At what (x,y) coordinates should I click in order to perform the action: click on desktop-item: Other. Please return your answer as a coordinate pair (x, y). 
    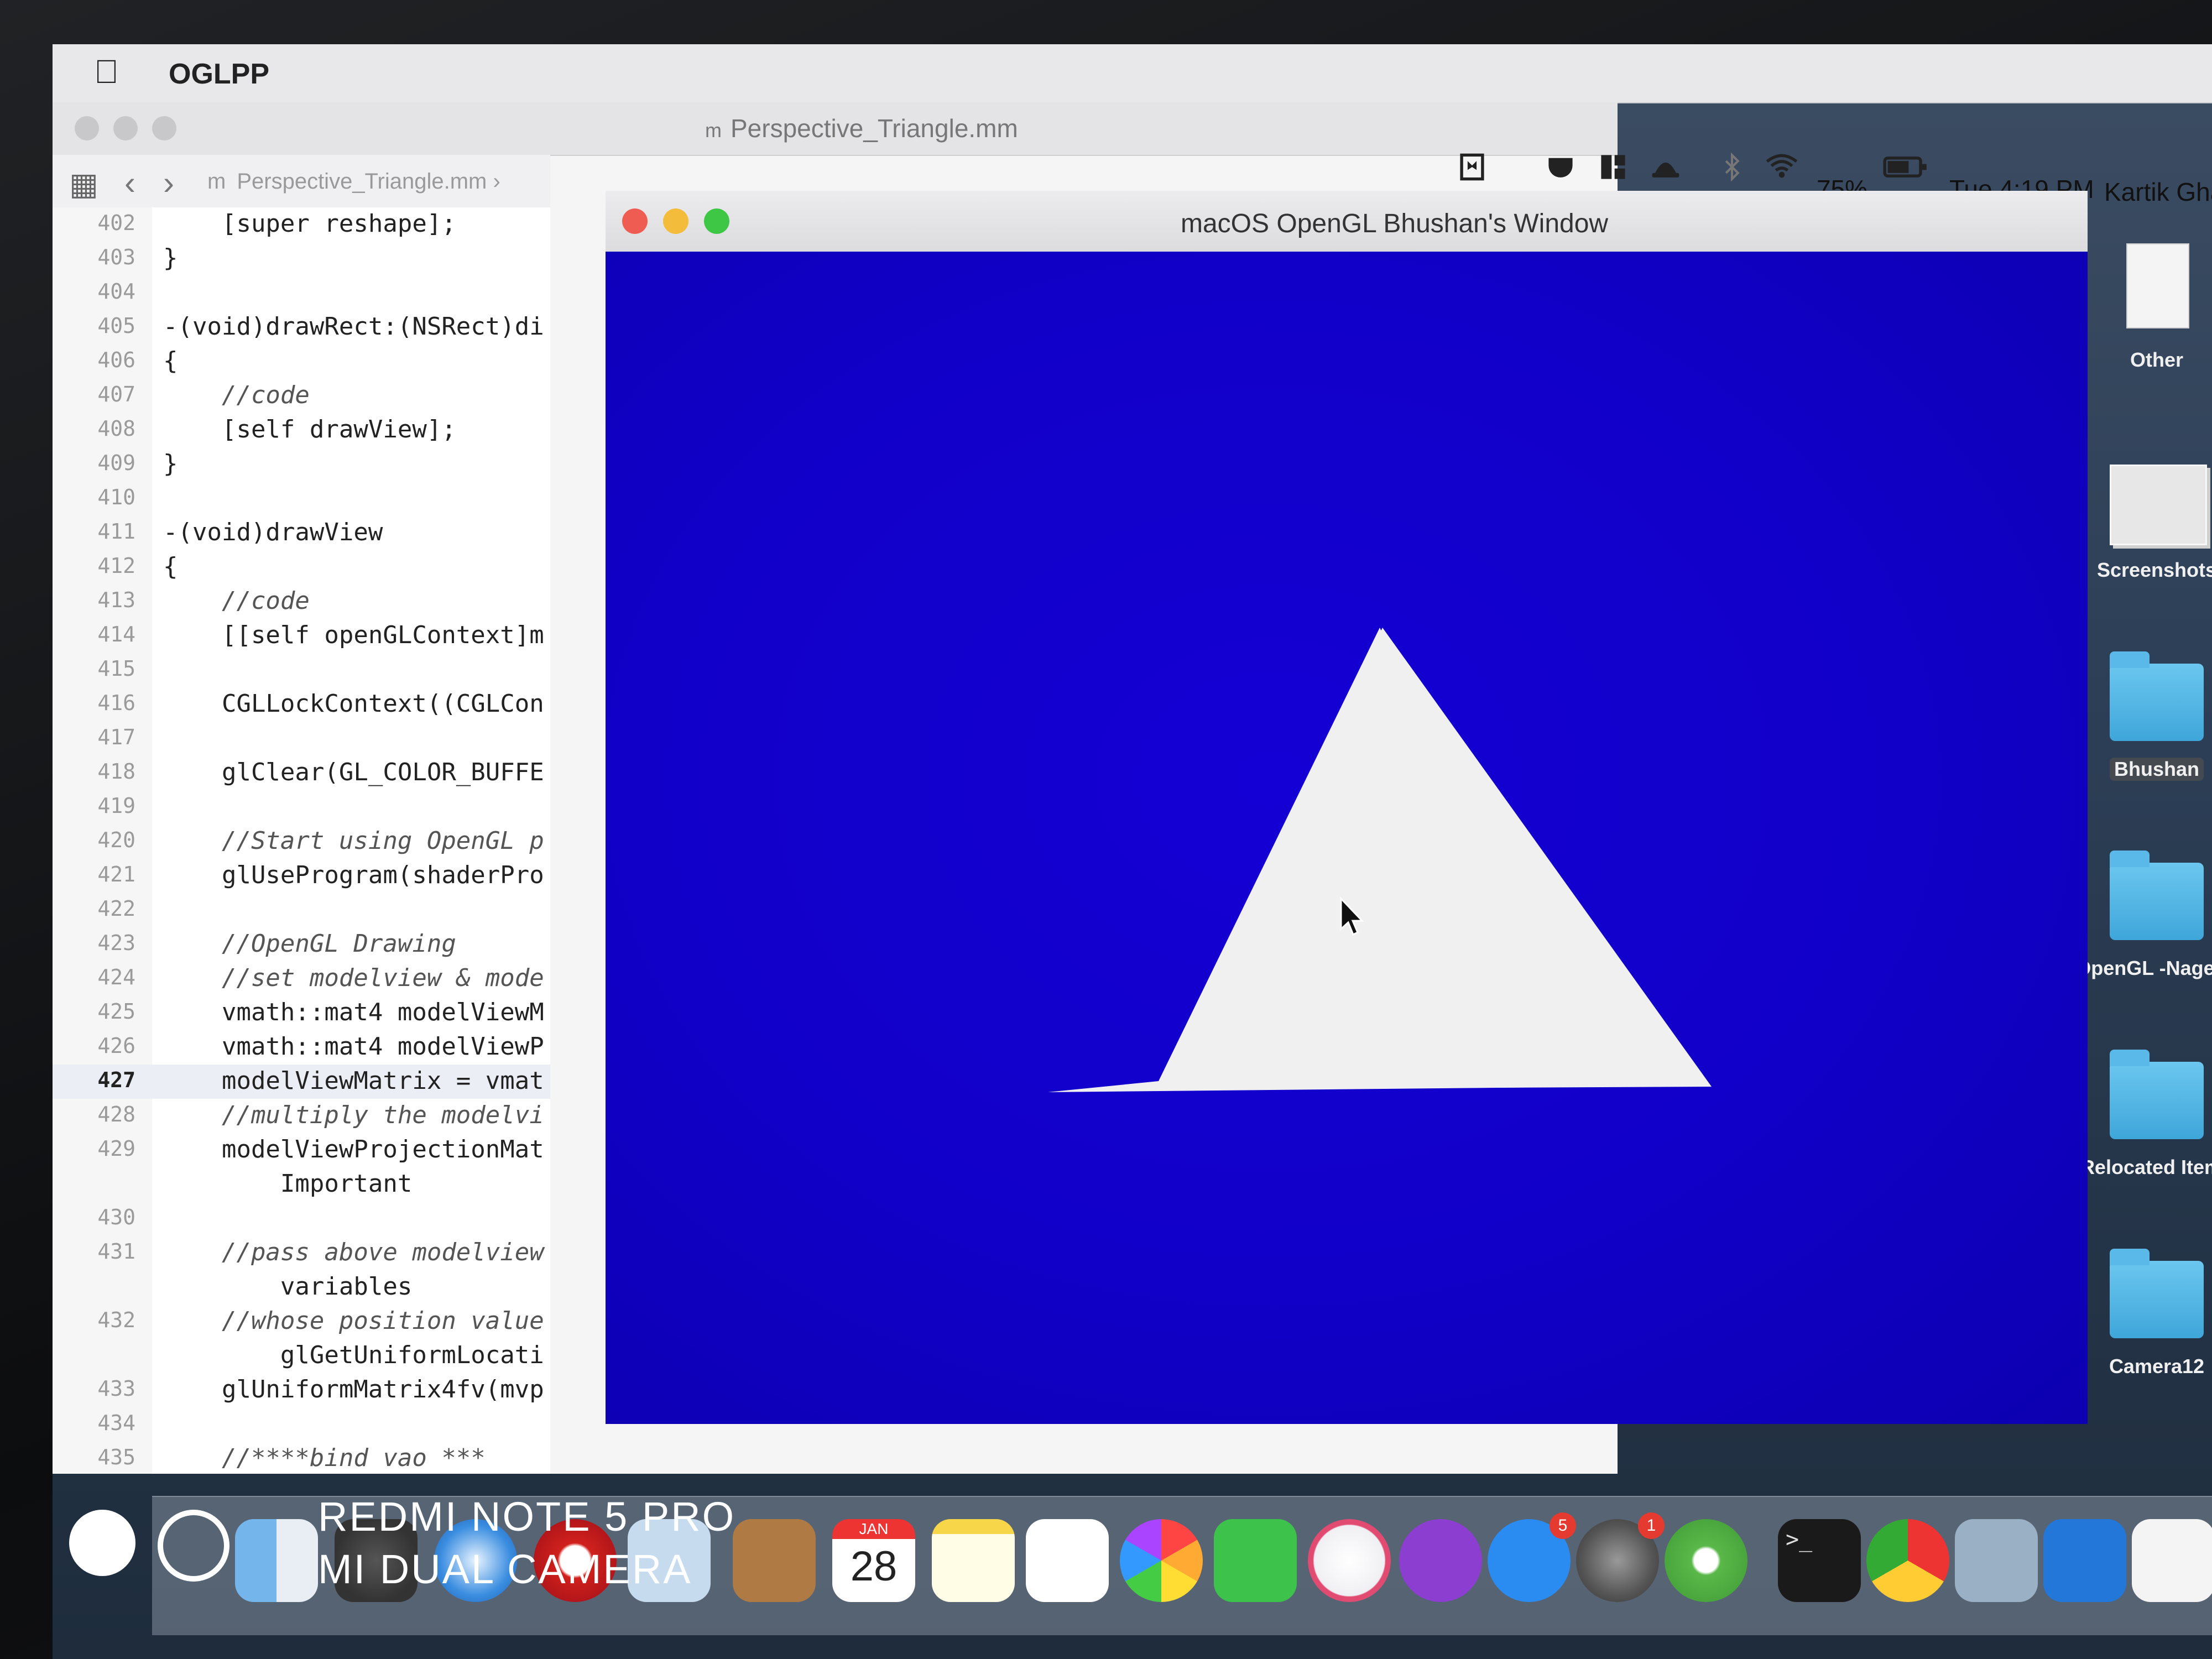
    Looking at the image, I should click on (2143, 331).